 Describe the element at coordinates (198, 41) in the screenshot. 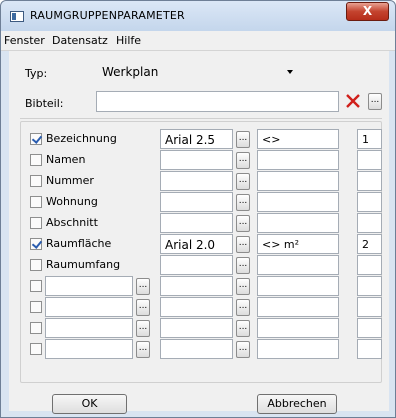

I see `menu-bar: Fenster Datensatz Hilfe` at that location.